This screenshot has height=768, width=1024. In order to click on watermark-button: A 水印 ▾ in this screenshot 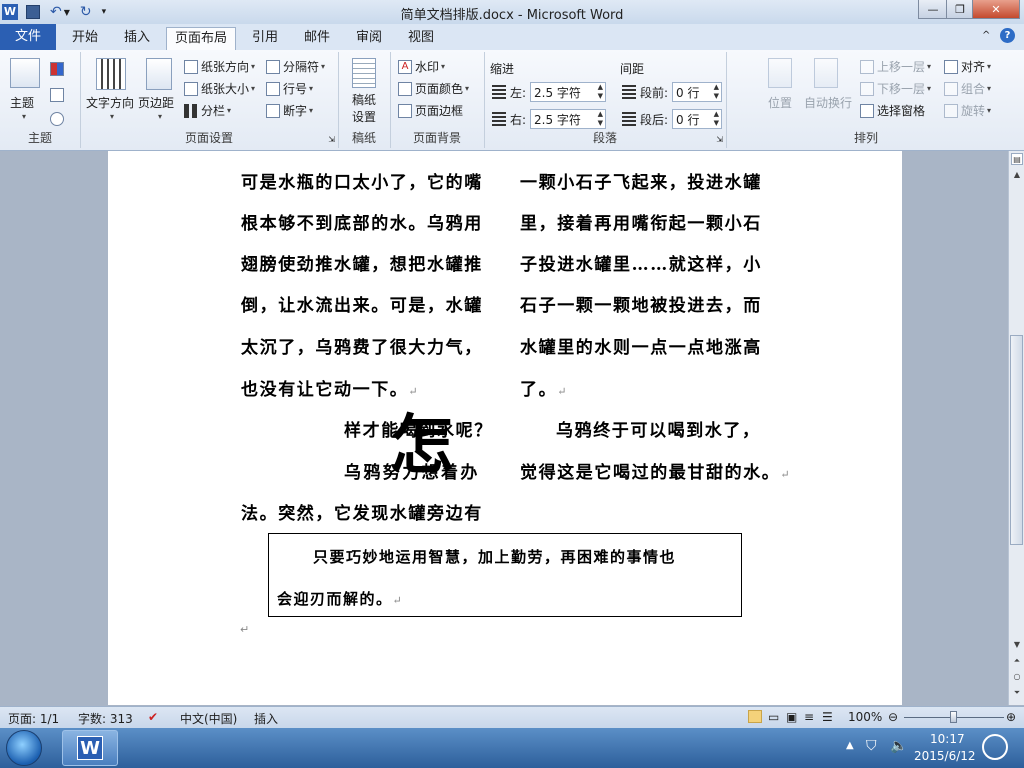, I will do `click(421, 66)`.